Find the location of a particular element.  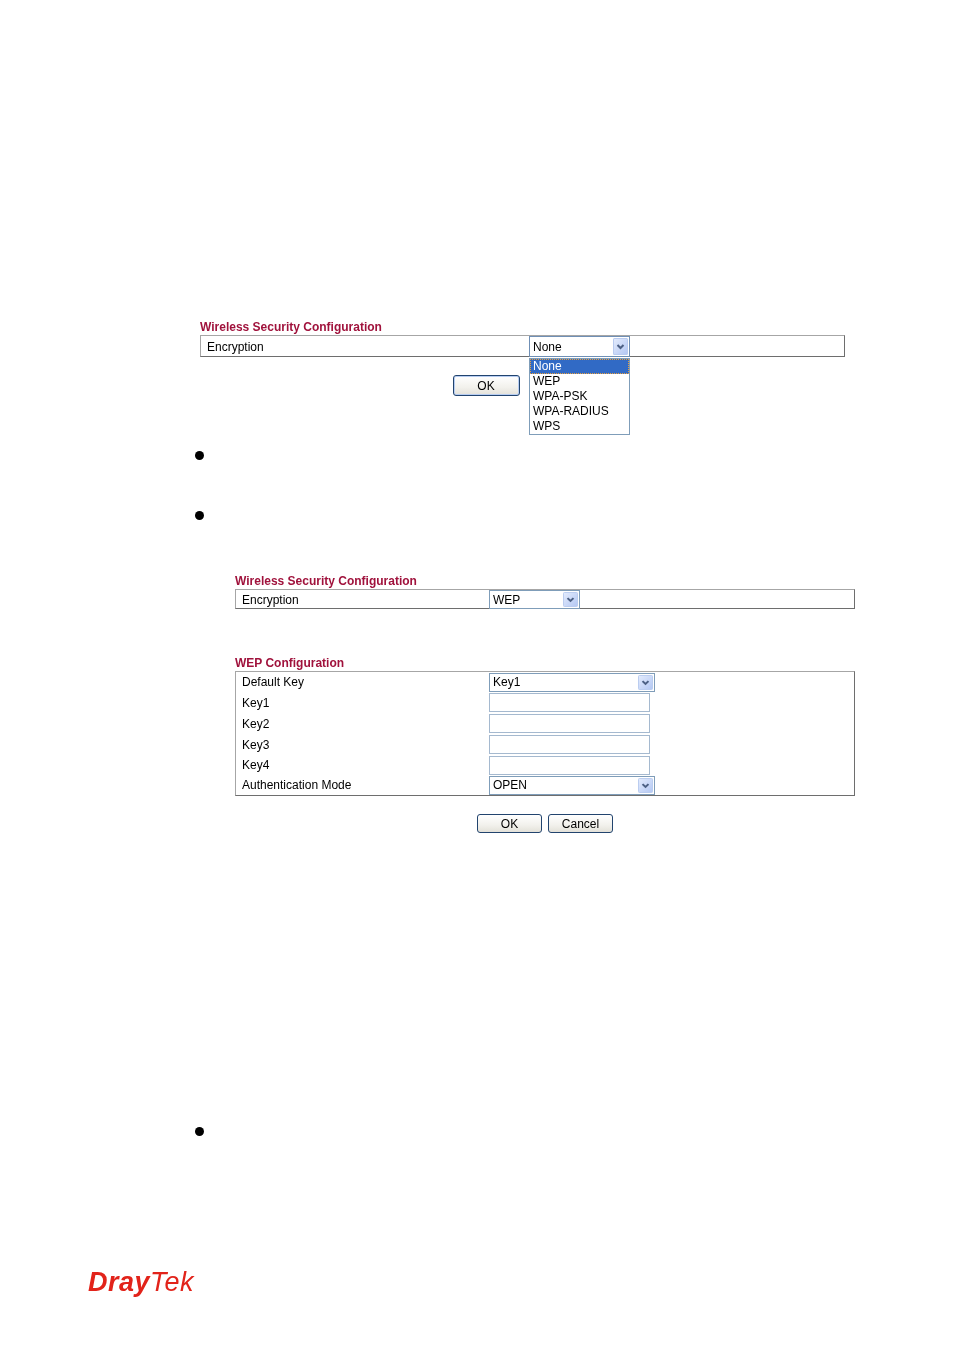

field-label: Key1 is located at coordinates (256, 702).